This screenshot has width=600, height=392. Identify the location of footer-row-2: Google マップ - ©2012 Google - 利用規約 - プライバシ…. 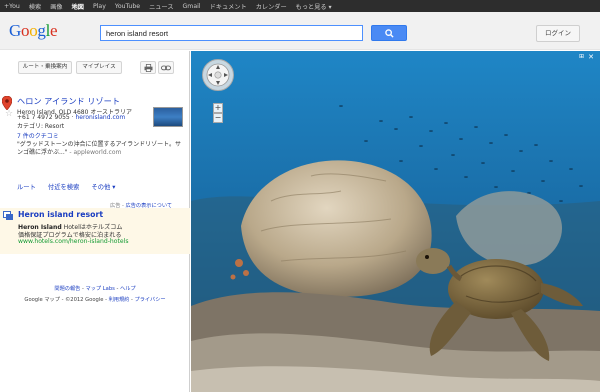
(95, 300).